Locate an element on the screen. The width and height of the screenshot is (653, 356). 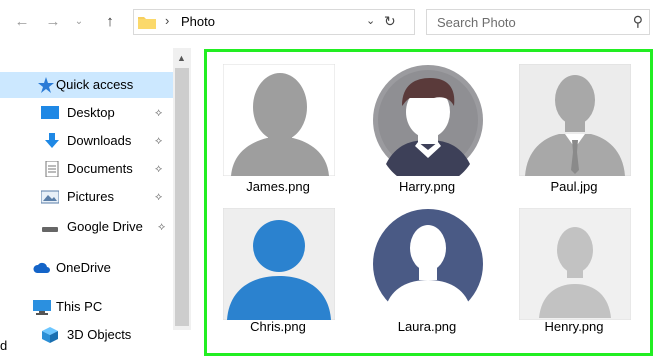
file-name: Laura.png is located at coordinates (427, 326).